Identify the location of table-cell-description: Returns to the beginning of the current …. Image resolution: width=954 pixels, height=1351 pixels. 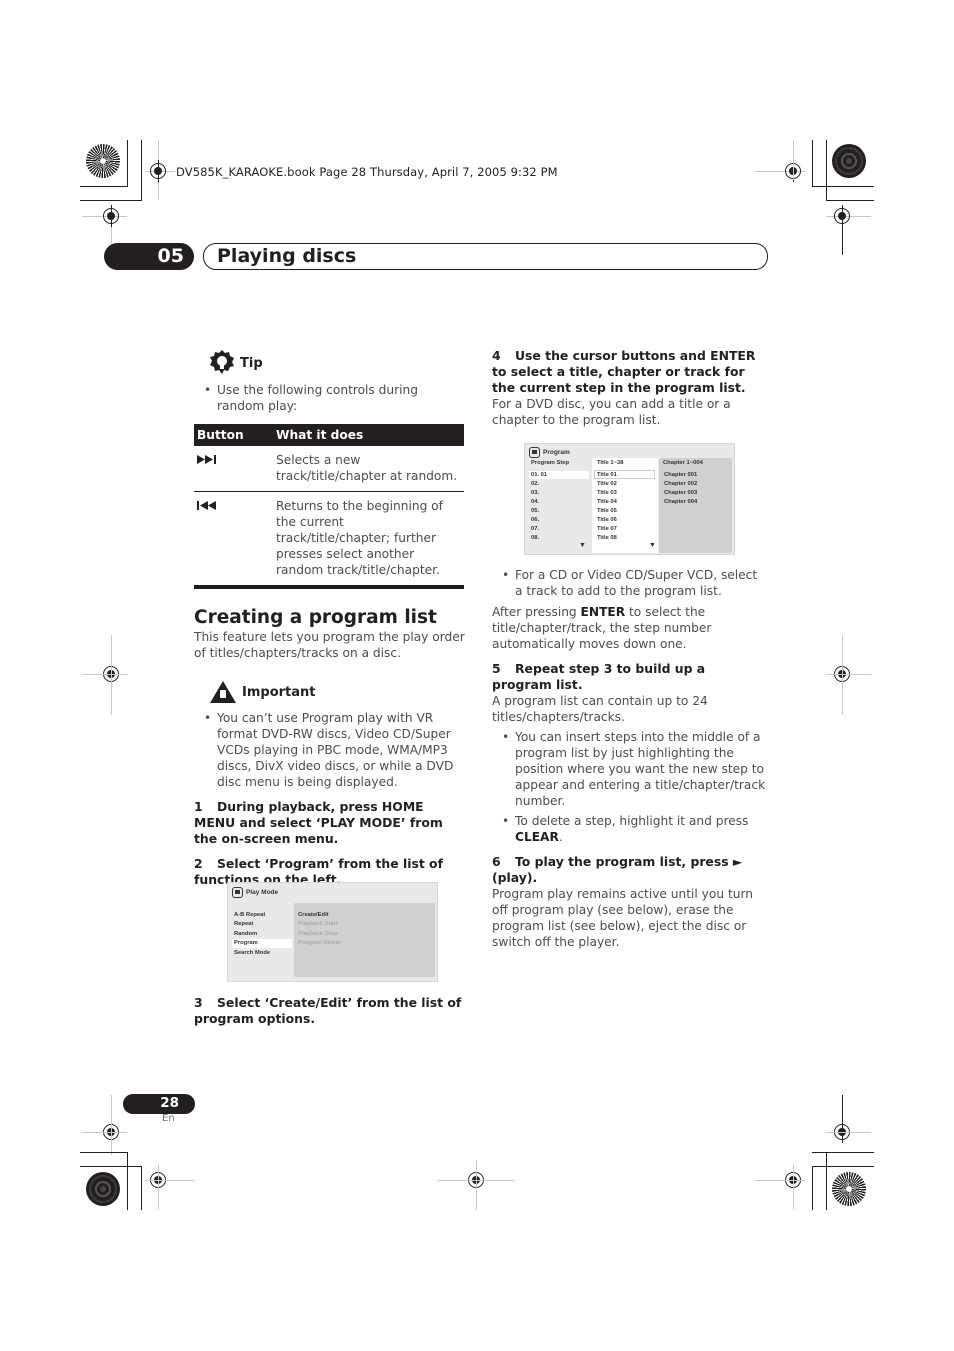
(368, 540).